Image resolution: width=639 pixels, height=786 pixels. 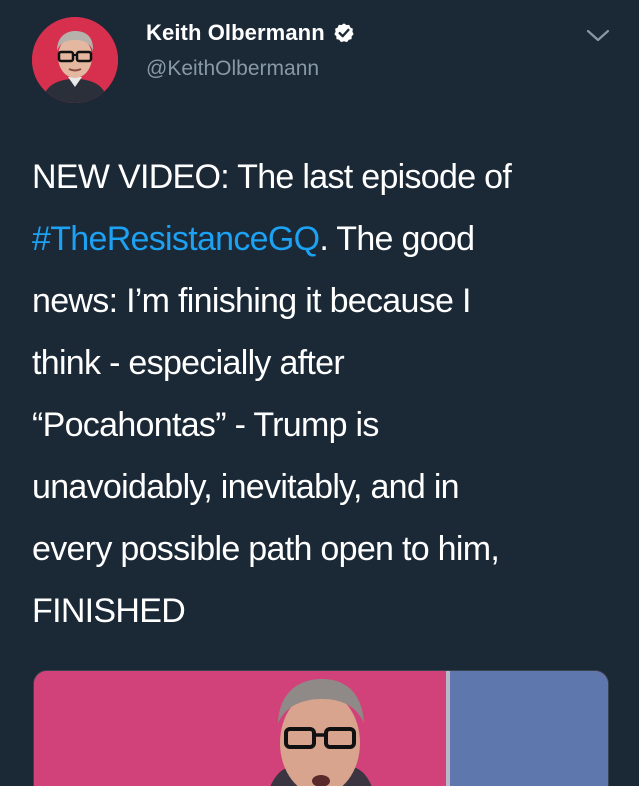 I want to click on author-avatar, so click(x=75, y=60).